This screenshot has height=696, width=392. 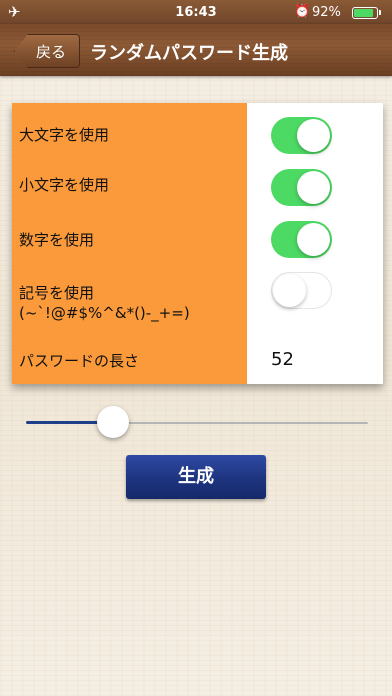 What do you see at coordinates (113, 422) in the screenshot?
I see `slider-thumb` at bounding box center [113, 422].